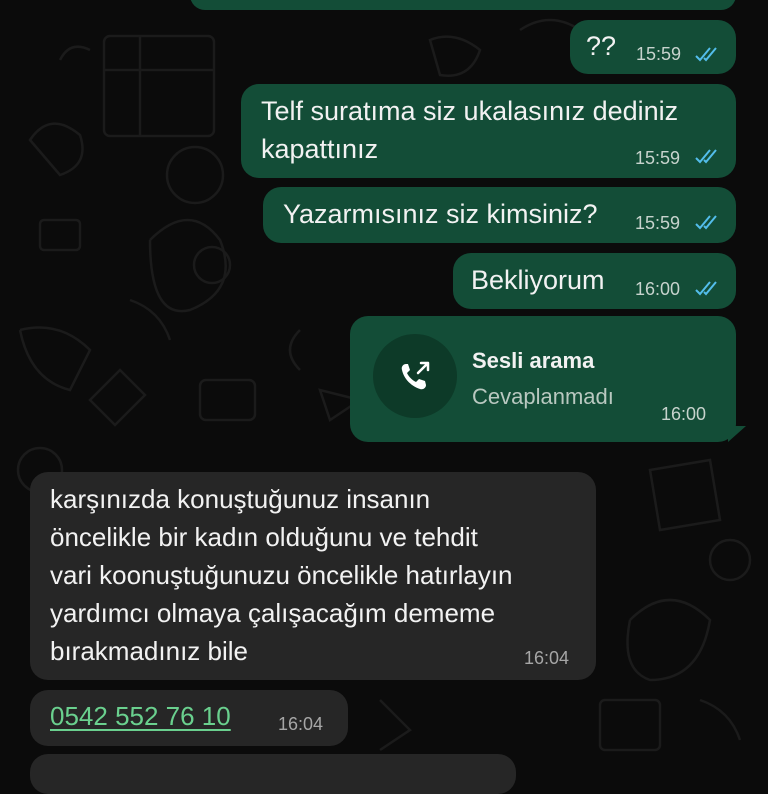 The width and height of the screenshot is (768, 794). I want to click on outgoing-message: ?? 15:59, so click(653, 47).